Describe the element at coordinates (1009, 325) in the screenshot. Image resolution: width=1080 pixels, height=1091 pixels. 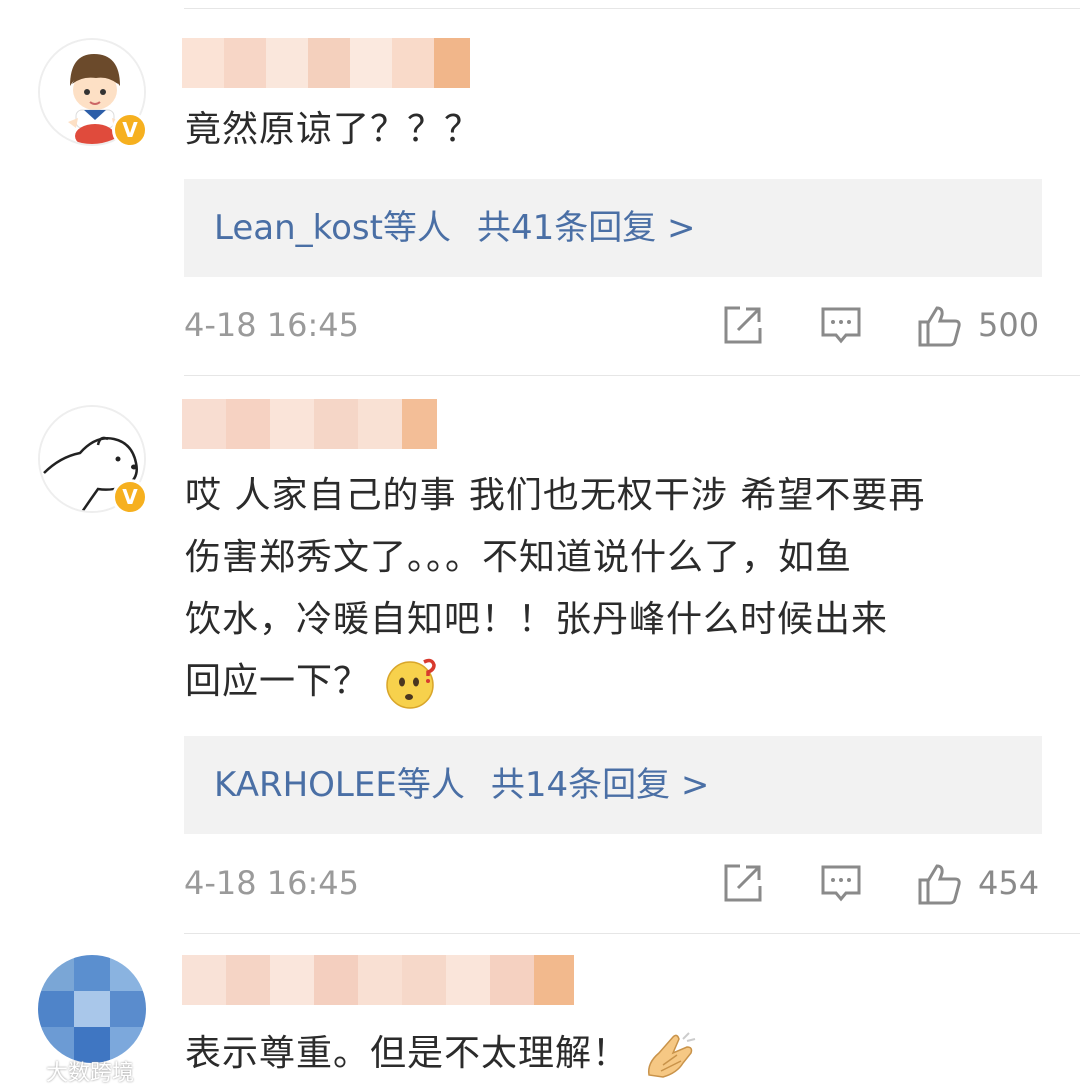
I see `like-count: 500` at that location.